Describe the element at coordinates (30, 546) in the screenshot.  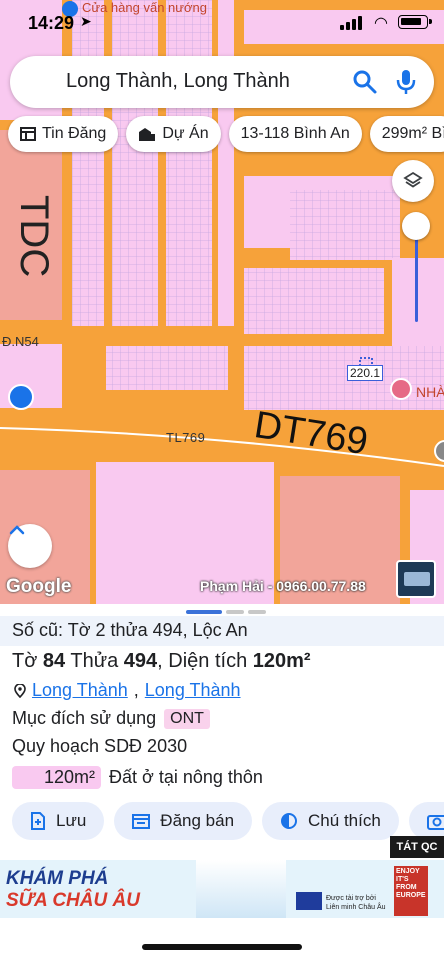
I see `expand-up-button` at that location.